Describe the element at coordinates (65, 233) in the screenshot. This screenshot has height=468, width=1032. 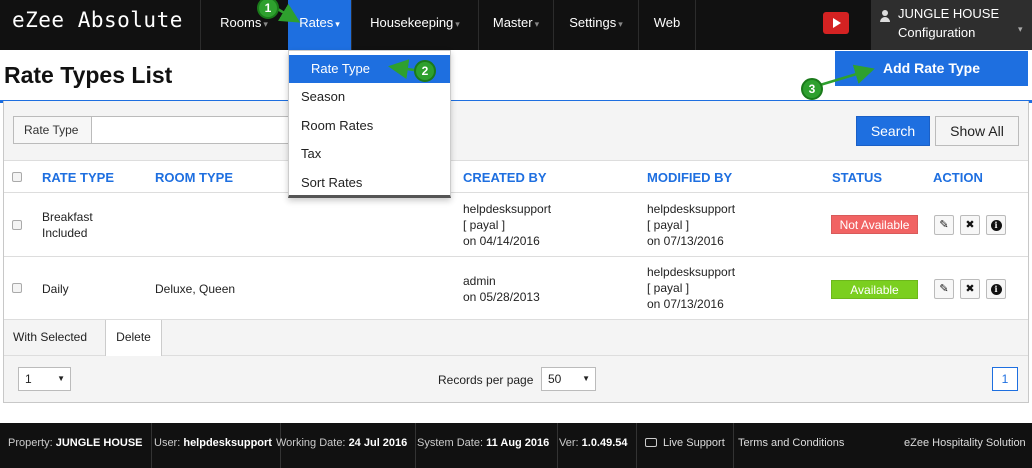
I see `rate-type-text: Included` at that location.